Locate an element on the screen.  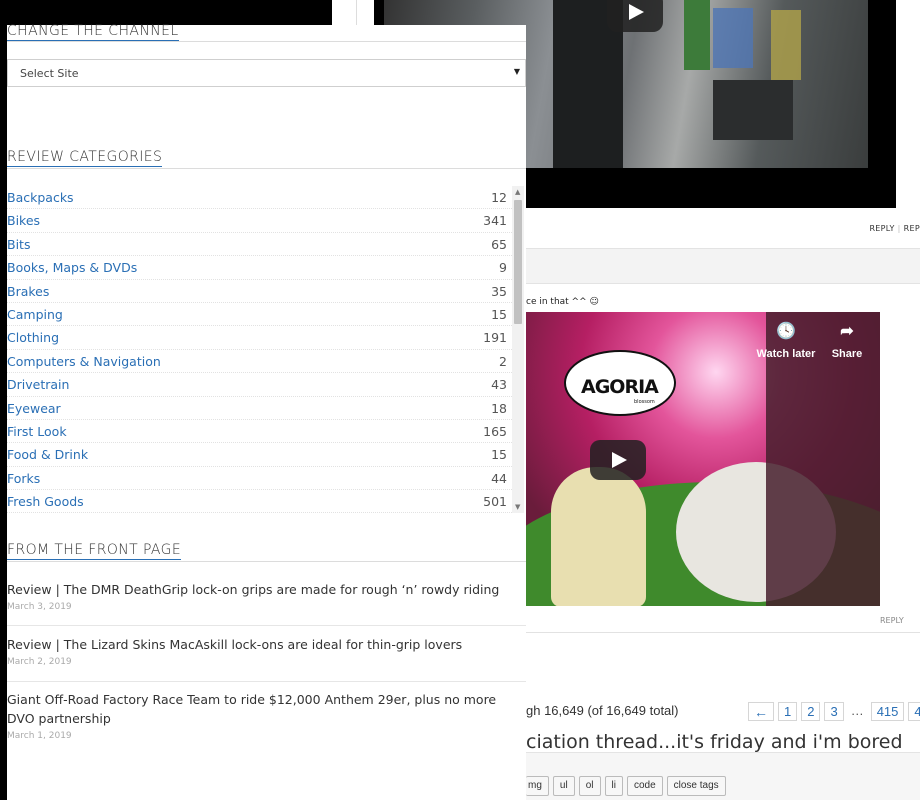
category-item: Clothing 191 is located at coordinates (259, 338).